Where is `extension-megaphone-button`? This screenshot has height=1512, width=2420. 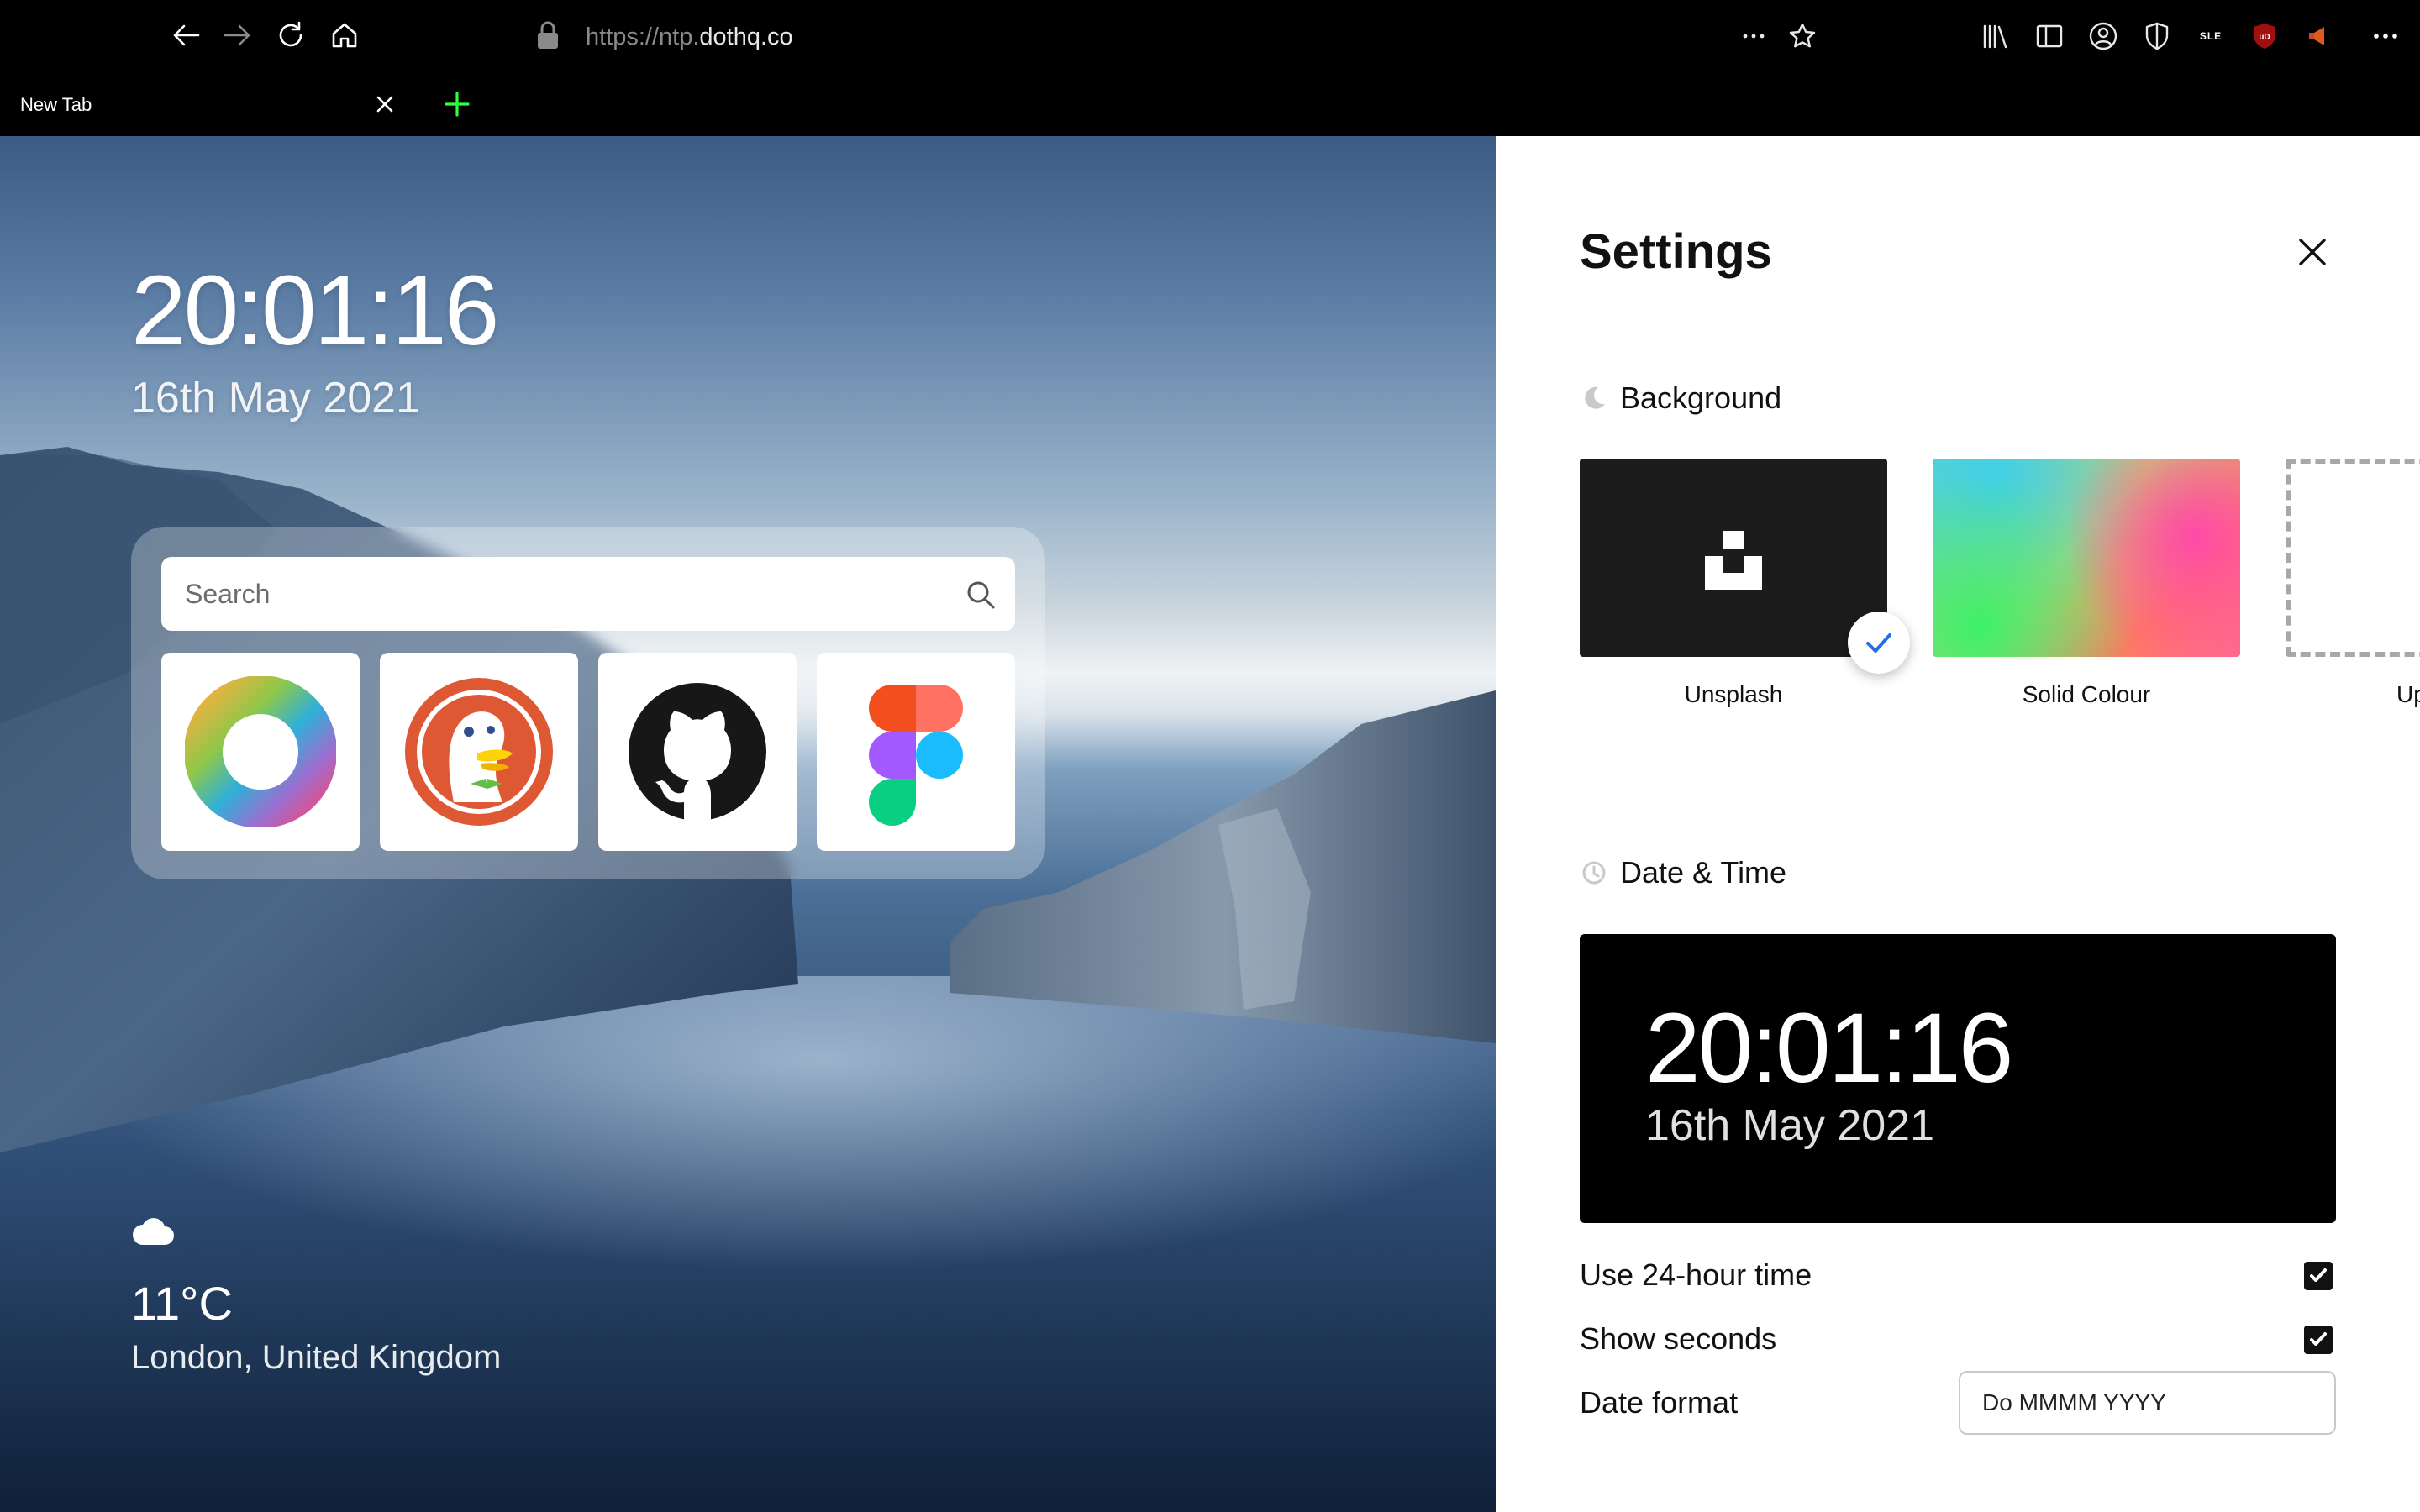 extension-megaphone-button is located at coordinates (2318, 36).